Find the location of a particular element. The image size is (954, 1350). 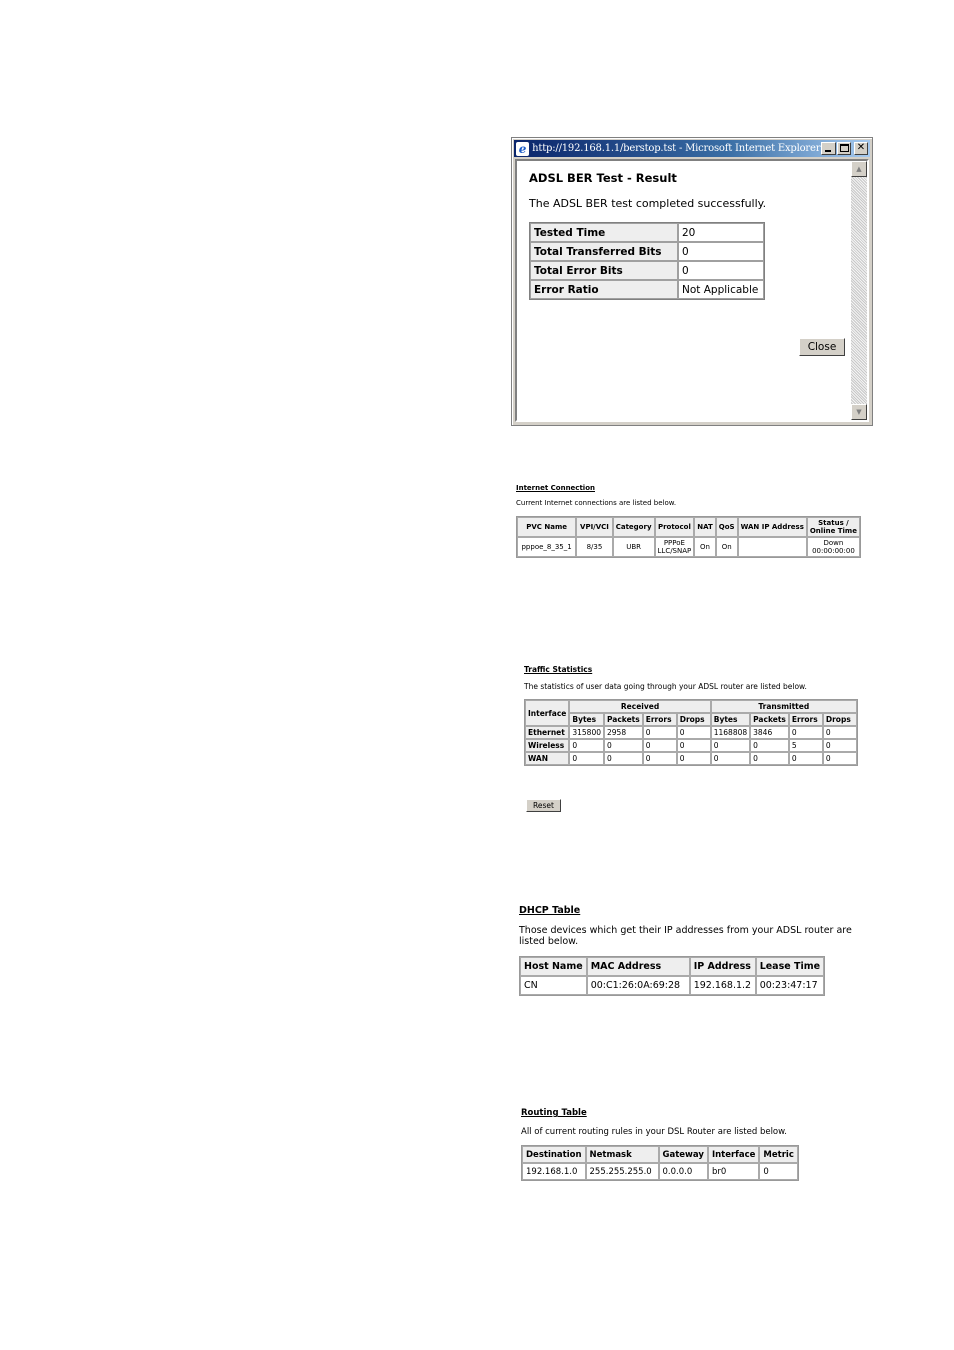

error-ratio-value: Not Applicable is located at coordinates (721, 289).